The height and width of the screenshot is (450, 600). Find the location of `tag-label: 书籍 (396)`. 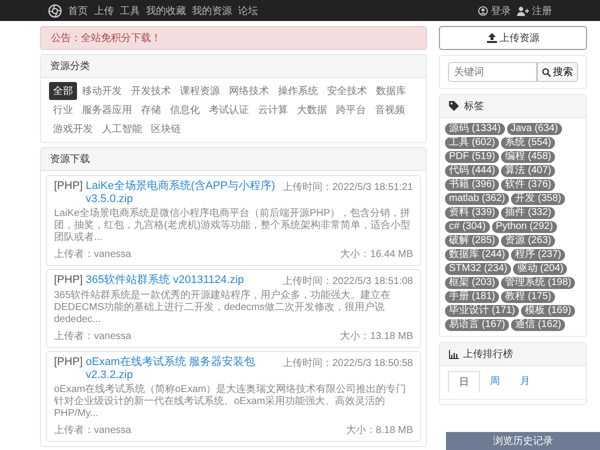

tag-label: 书籍 (396) is located at coordinates (472, 185).